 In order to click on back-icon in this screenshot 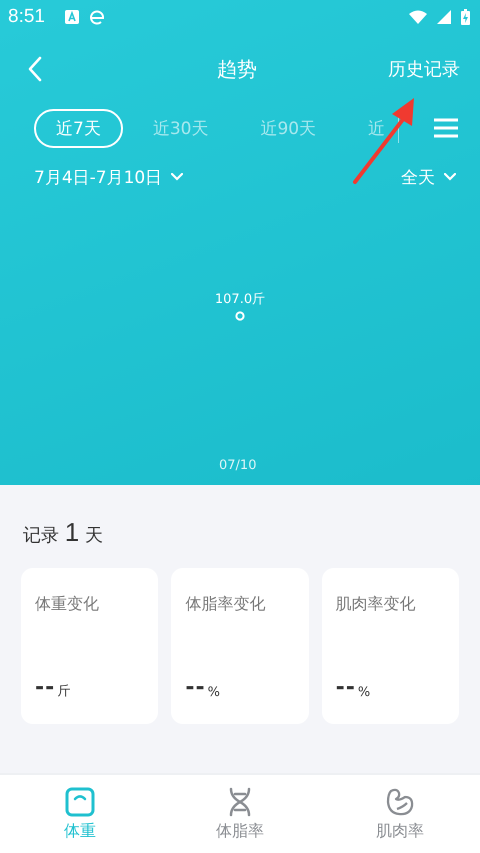, I will do `click(35, 69)`.